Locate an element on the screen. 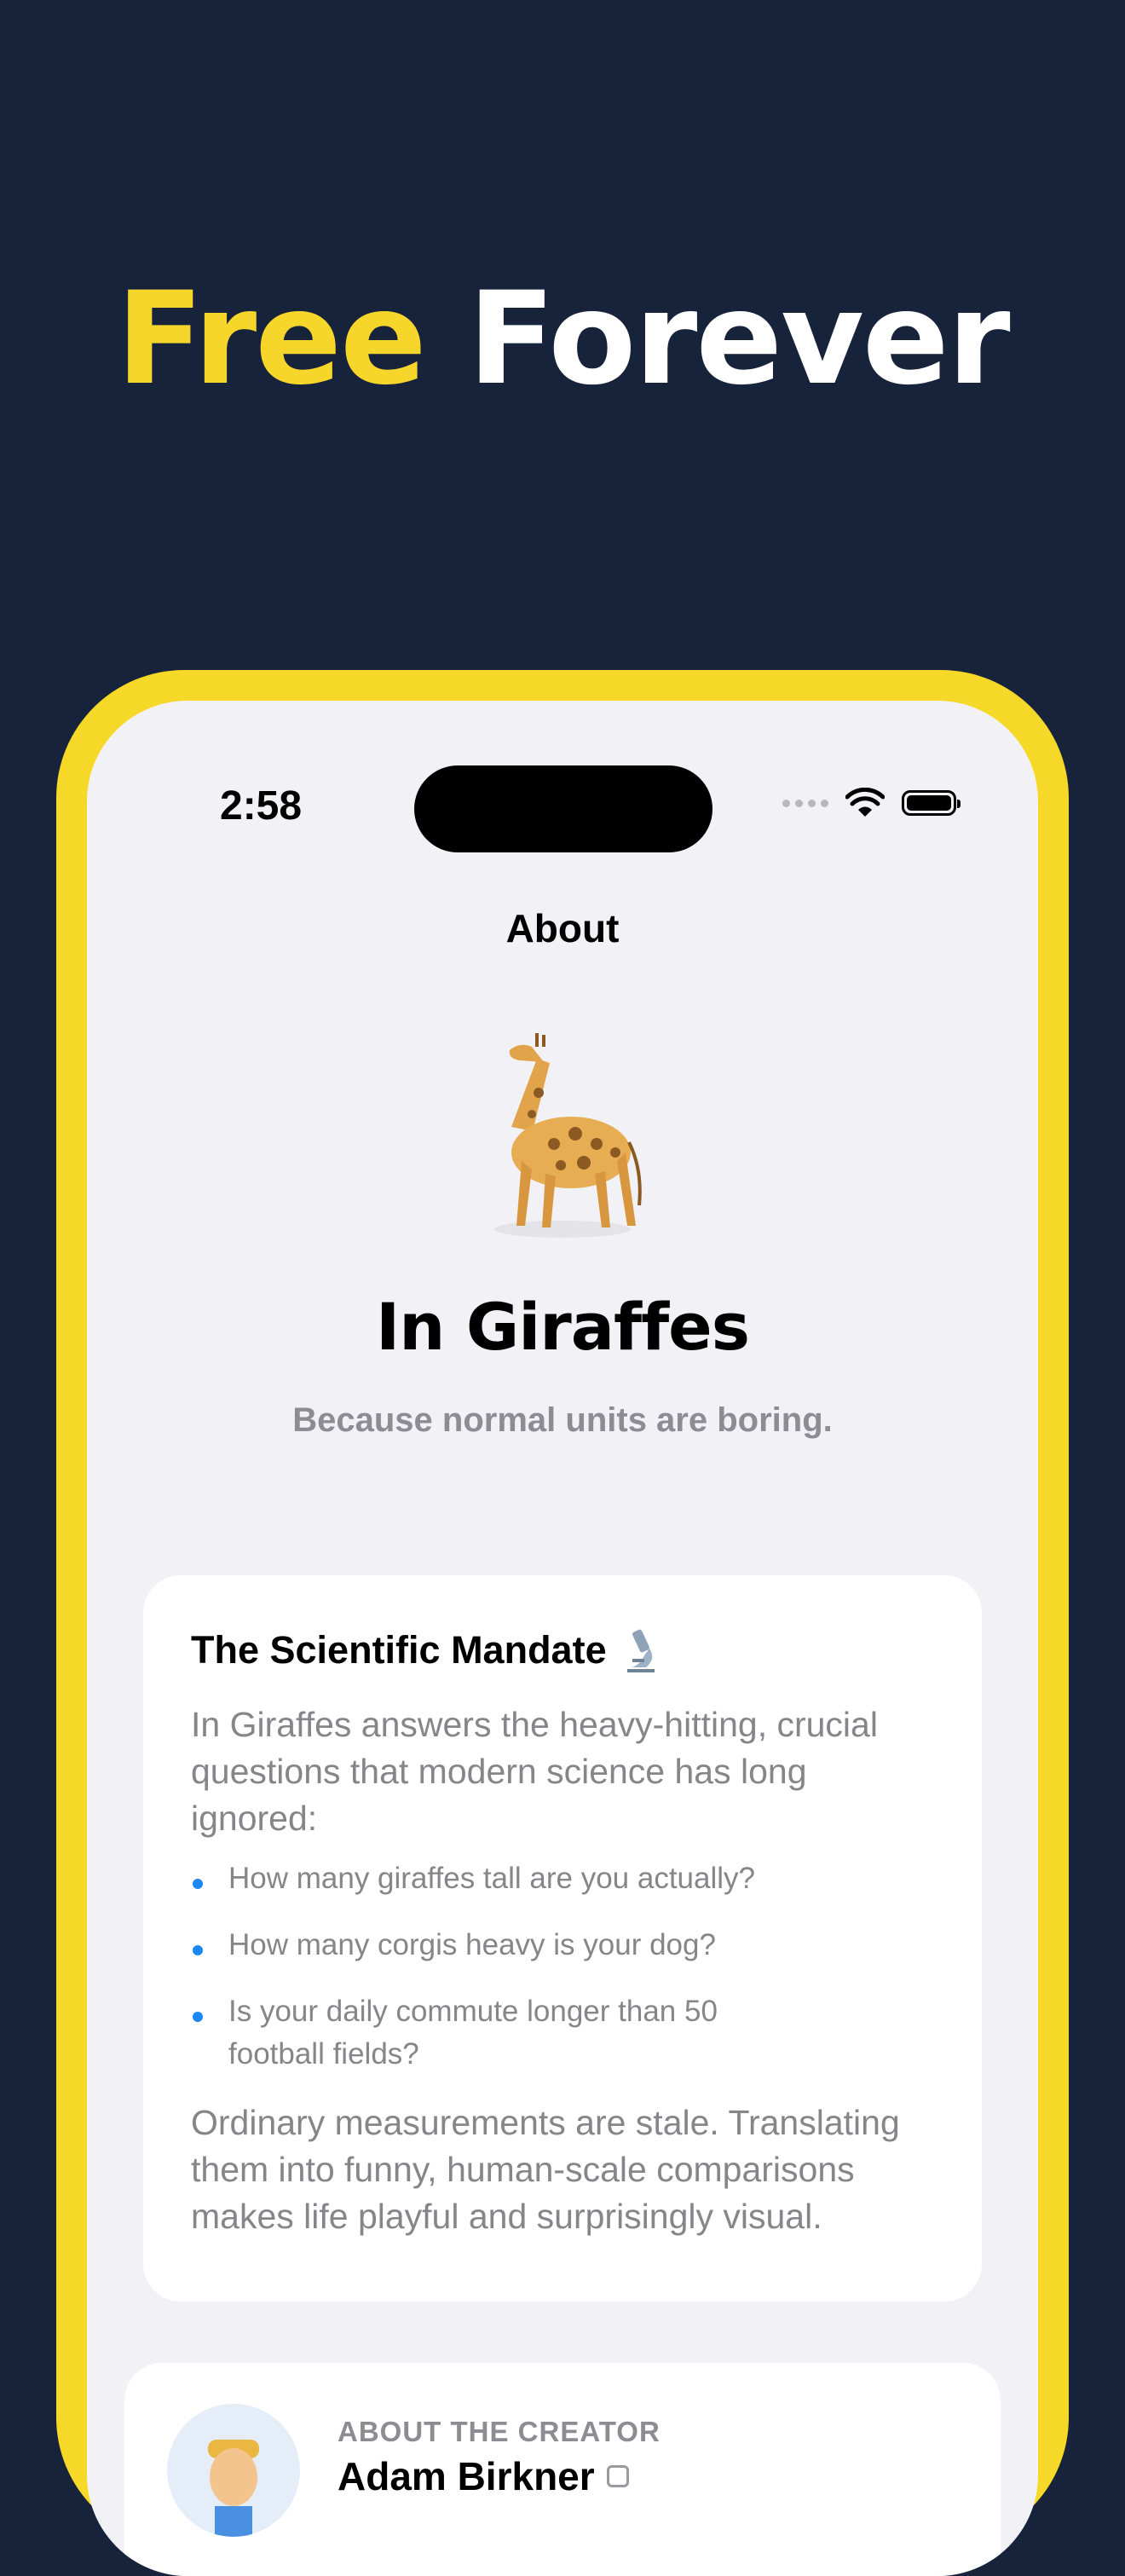 Image resolution: width=1125 pixels, height=2576 pixels. nav-title: About is located at coordinates (562, 928).